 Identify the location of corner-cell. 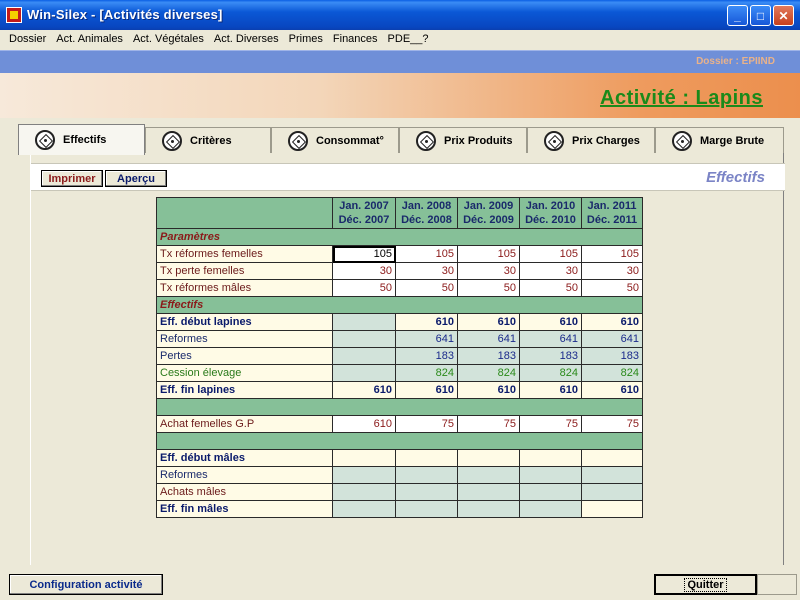
(244, 213).